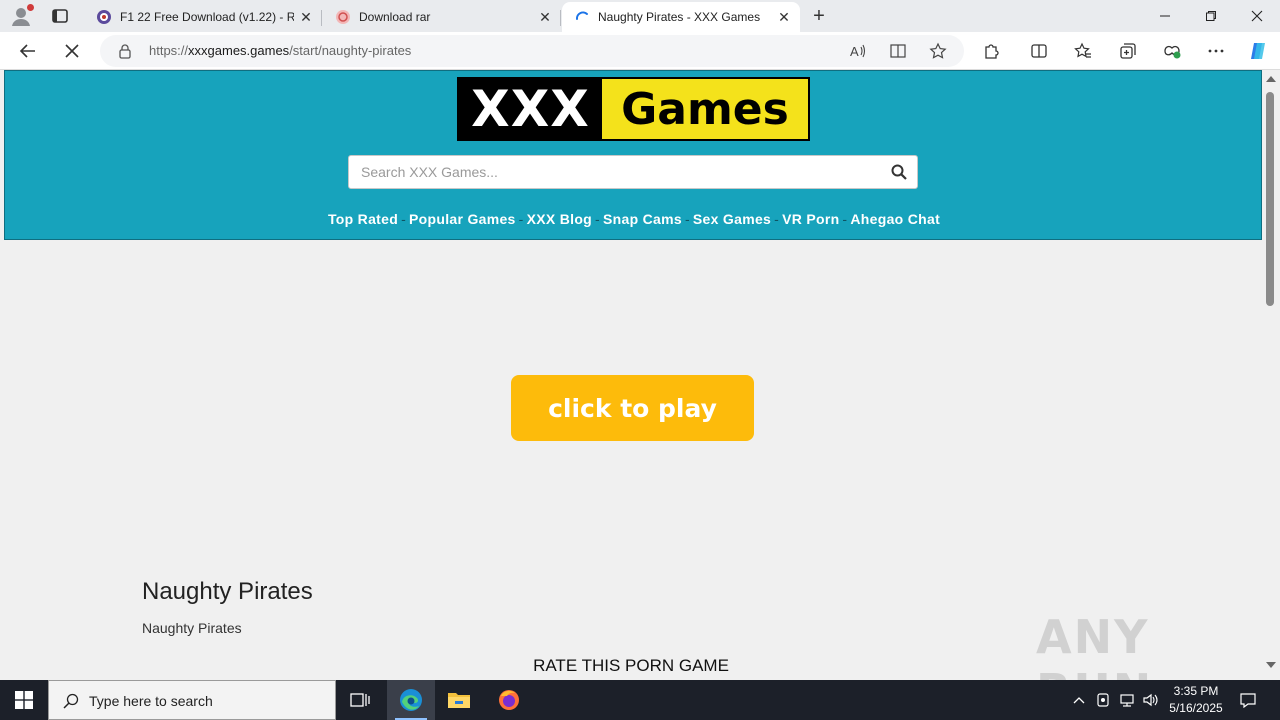  Describe the element at coordinates (24, 700) in the screenshot. I see `windows-start-icon` at that location.